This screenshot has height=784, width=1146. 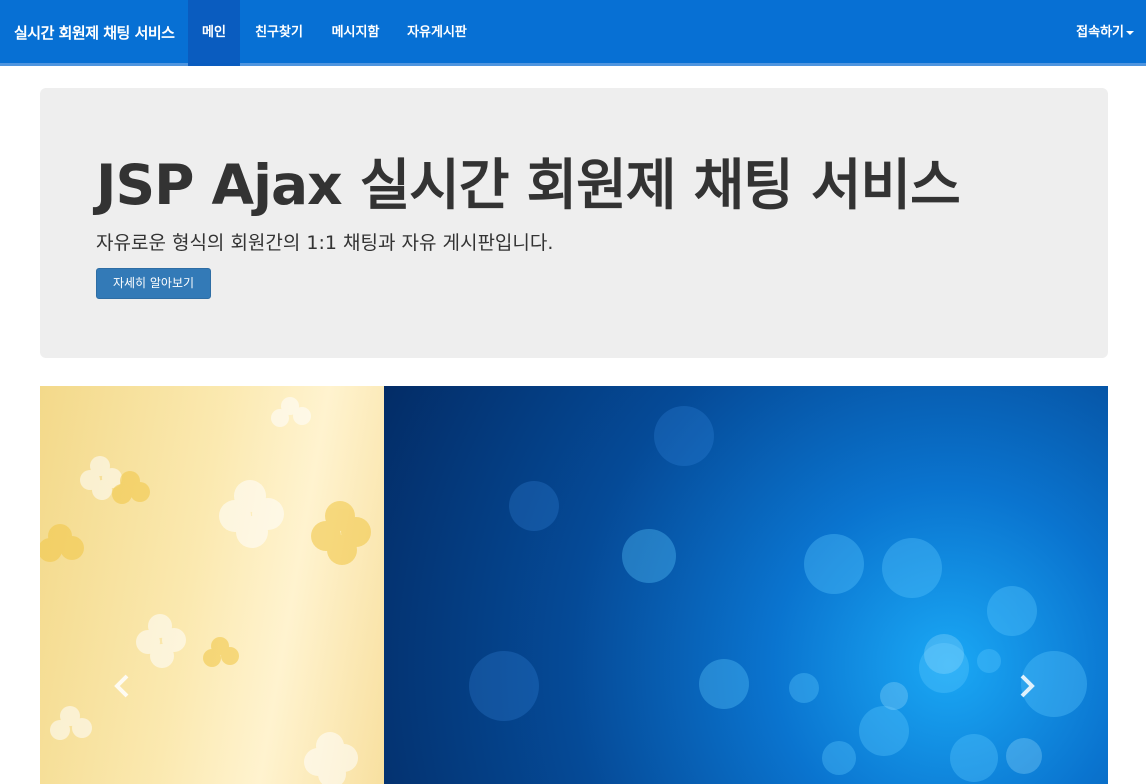 I want to click on flower-pattern-image, so click(x=205, y=590).